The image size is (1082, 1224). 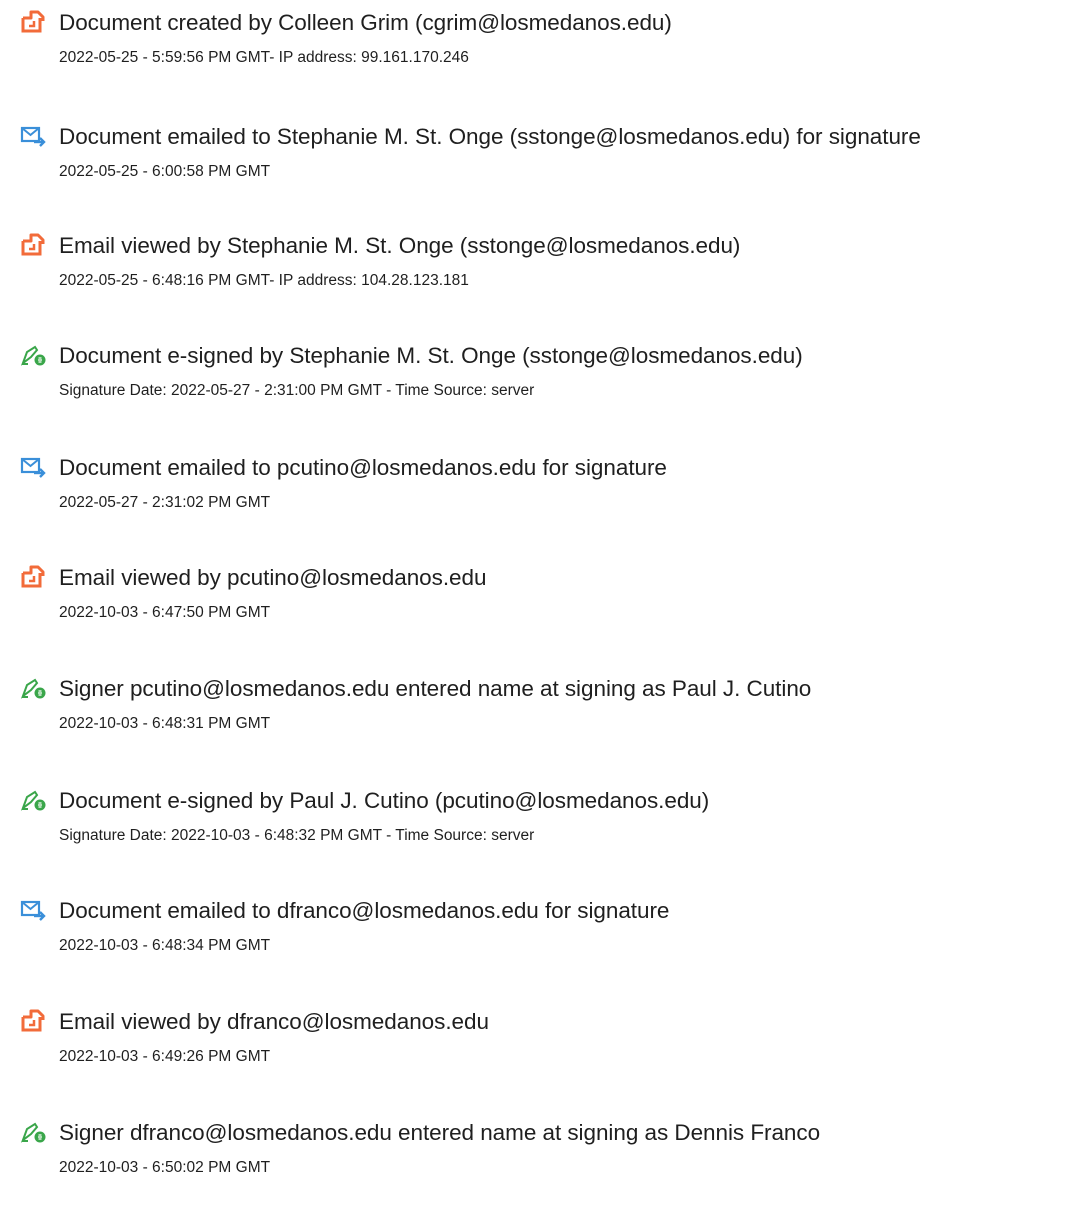 What do you see at coordinates (165, 612) in the screenshot?
I see `event-detail: 2022-10-03 - 6:47:50 PM GMT` at bounding box center [165, 612].